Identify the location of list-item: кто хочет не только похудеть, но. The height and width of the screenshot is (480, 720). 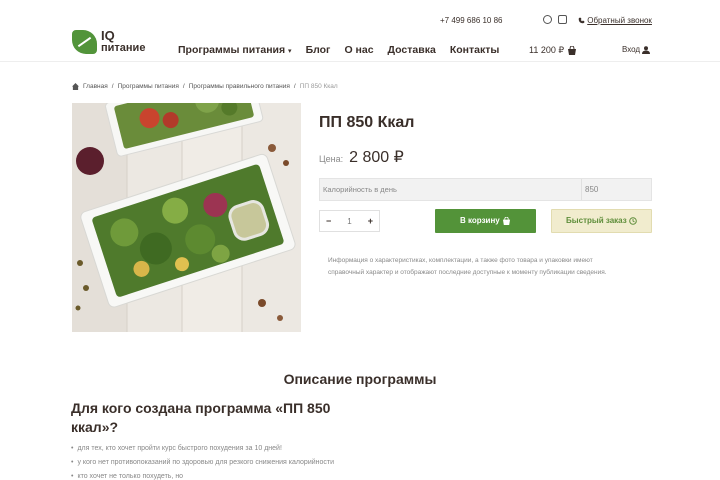
(202, 475).